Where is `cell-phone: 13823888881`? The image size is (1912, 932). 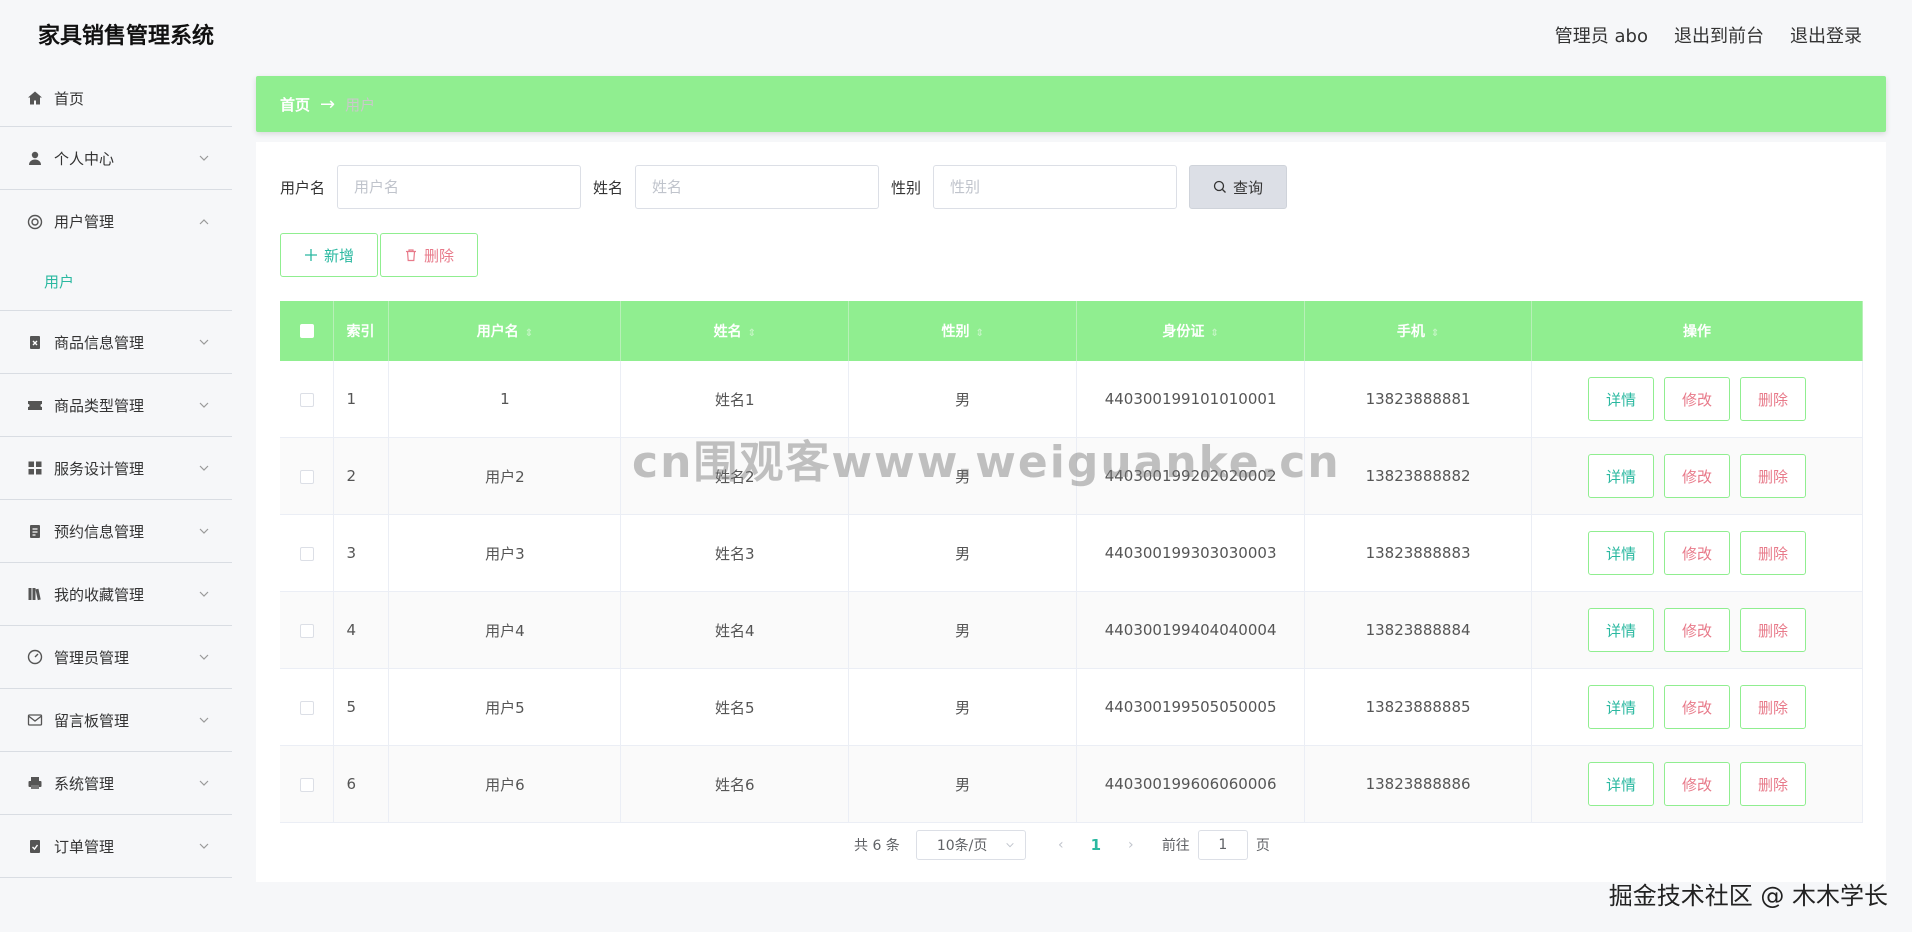
cell-phone: 13823888881 is located at coordinates (1418, 399).